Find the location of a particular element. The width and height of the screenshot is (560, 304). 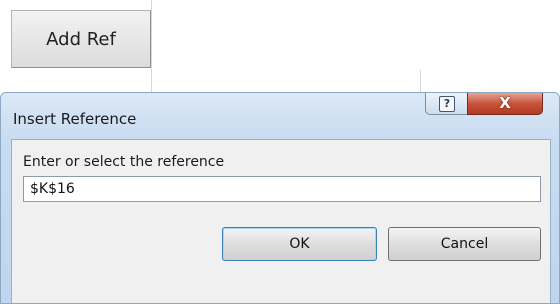

close-icon: X is located at coordinates (505, 103).